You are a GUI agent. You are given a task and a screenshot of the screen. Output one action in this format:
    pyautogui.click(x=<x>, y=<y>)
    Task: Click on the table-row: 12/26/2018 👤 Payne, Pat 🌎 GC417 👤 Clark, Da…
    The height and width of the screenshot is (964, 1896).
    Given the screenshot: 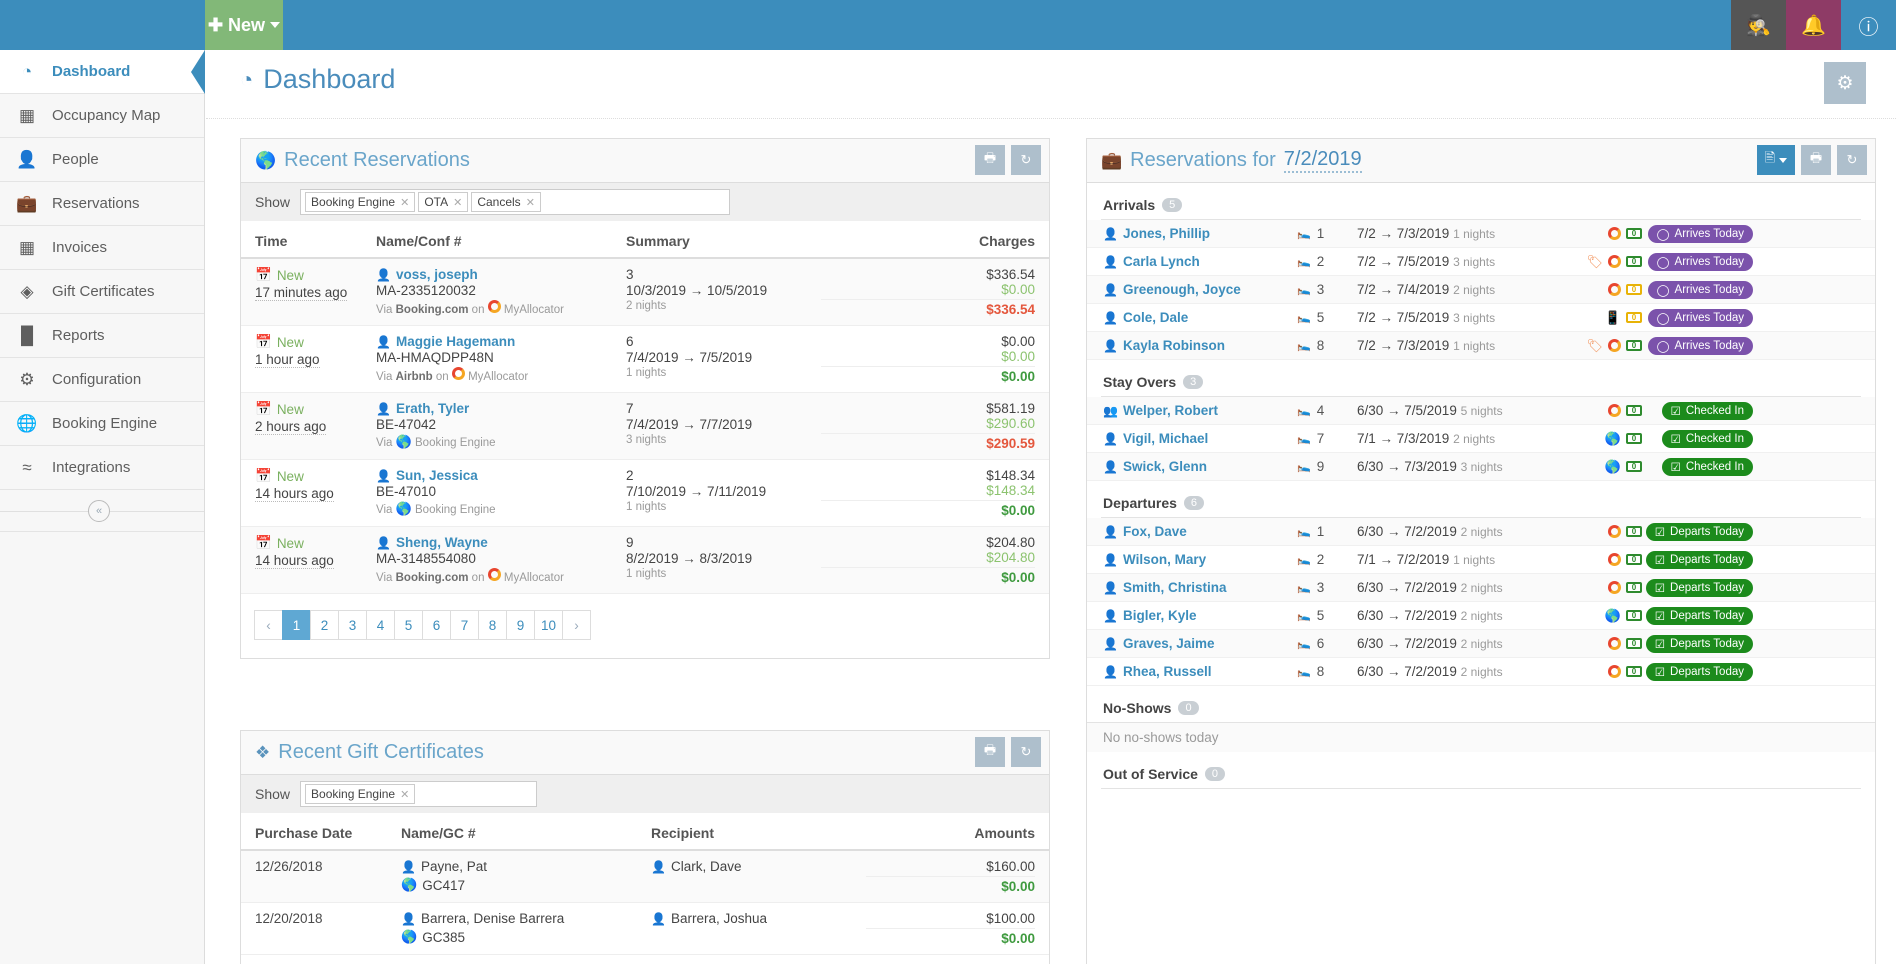 What is the action you would take?
    pyautogui.click(x=645, y=876)
    